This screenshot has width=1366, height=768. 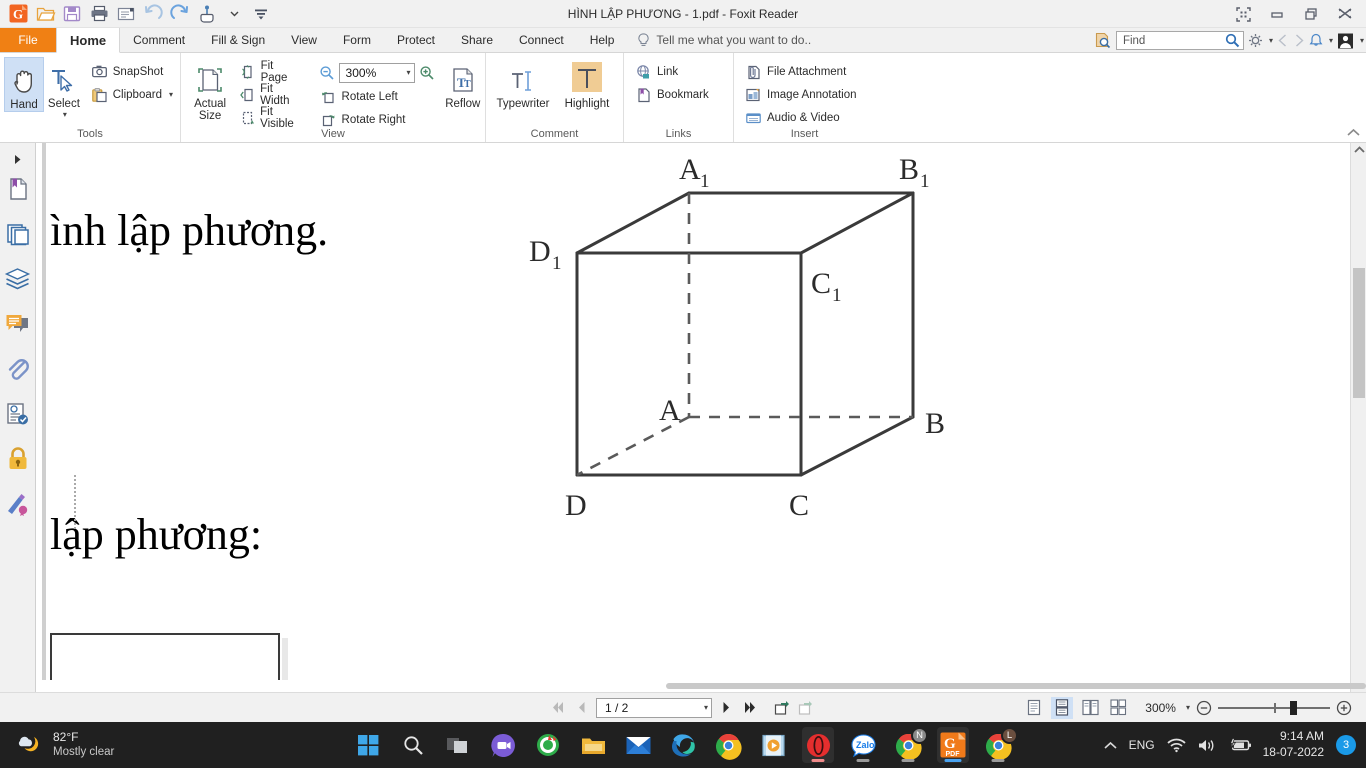 What do you see at coordinates (1142, 745) in the screenshot?
I see `language-indicator: ENG` at bounding box center [1142, 745].